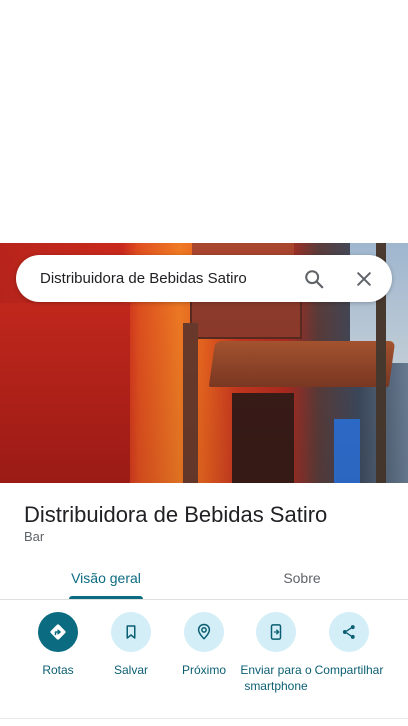 This screenshot has height=726, width=408. I want to click on send-to-phone-button: Enviar para o smartphone, so click(276, 653).